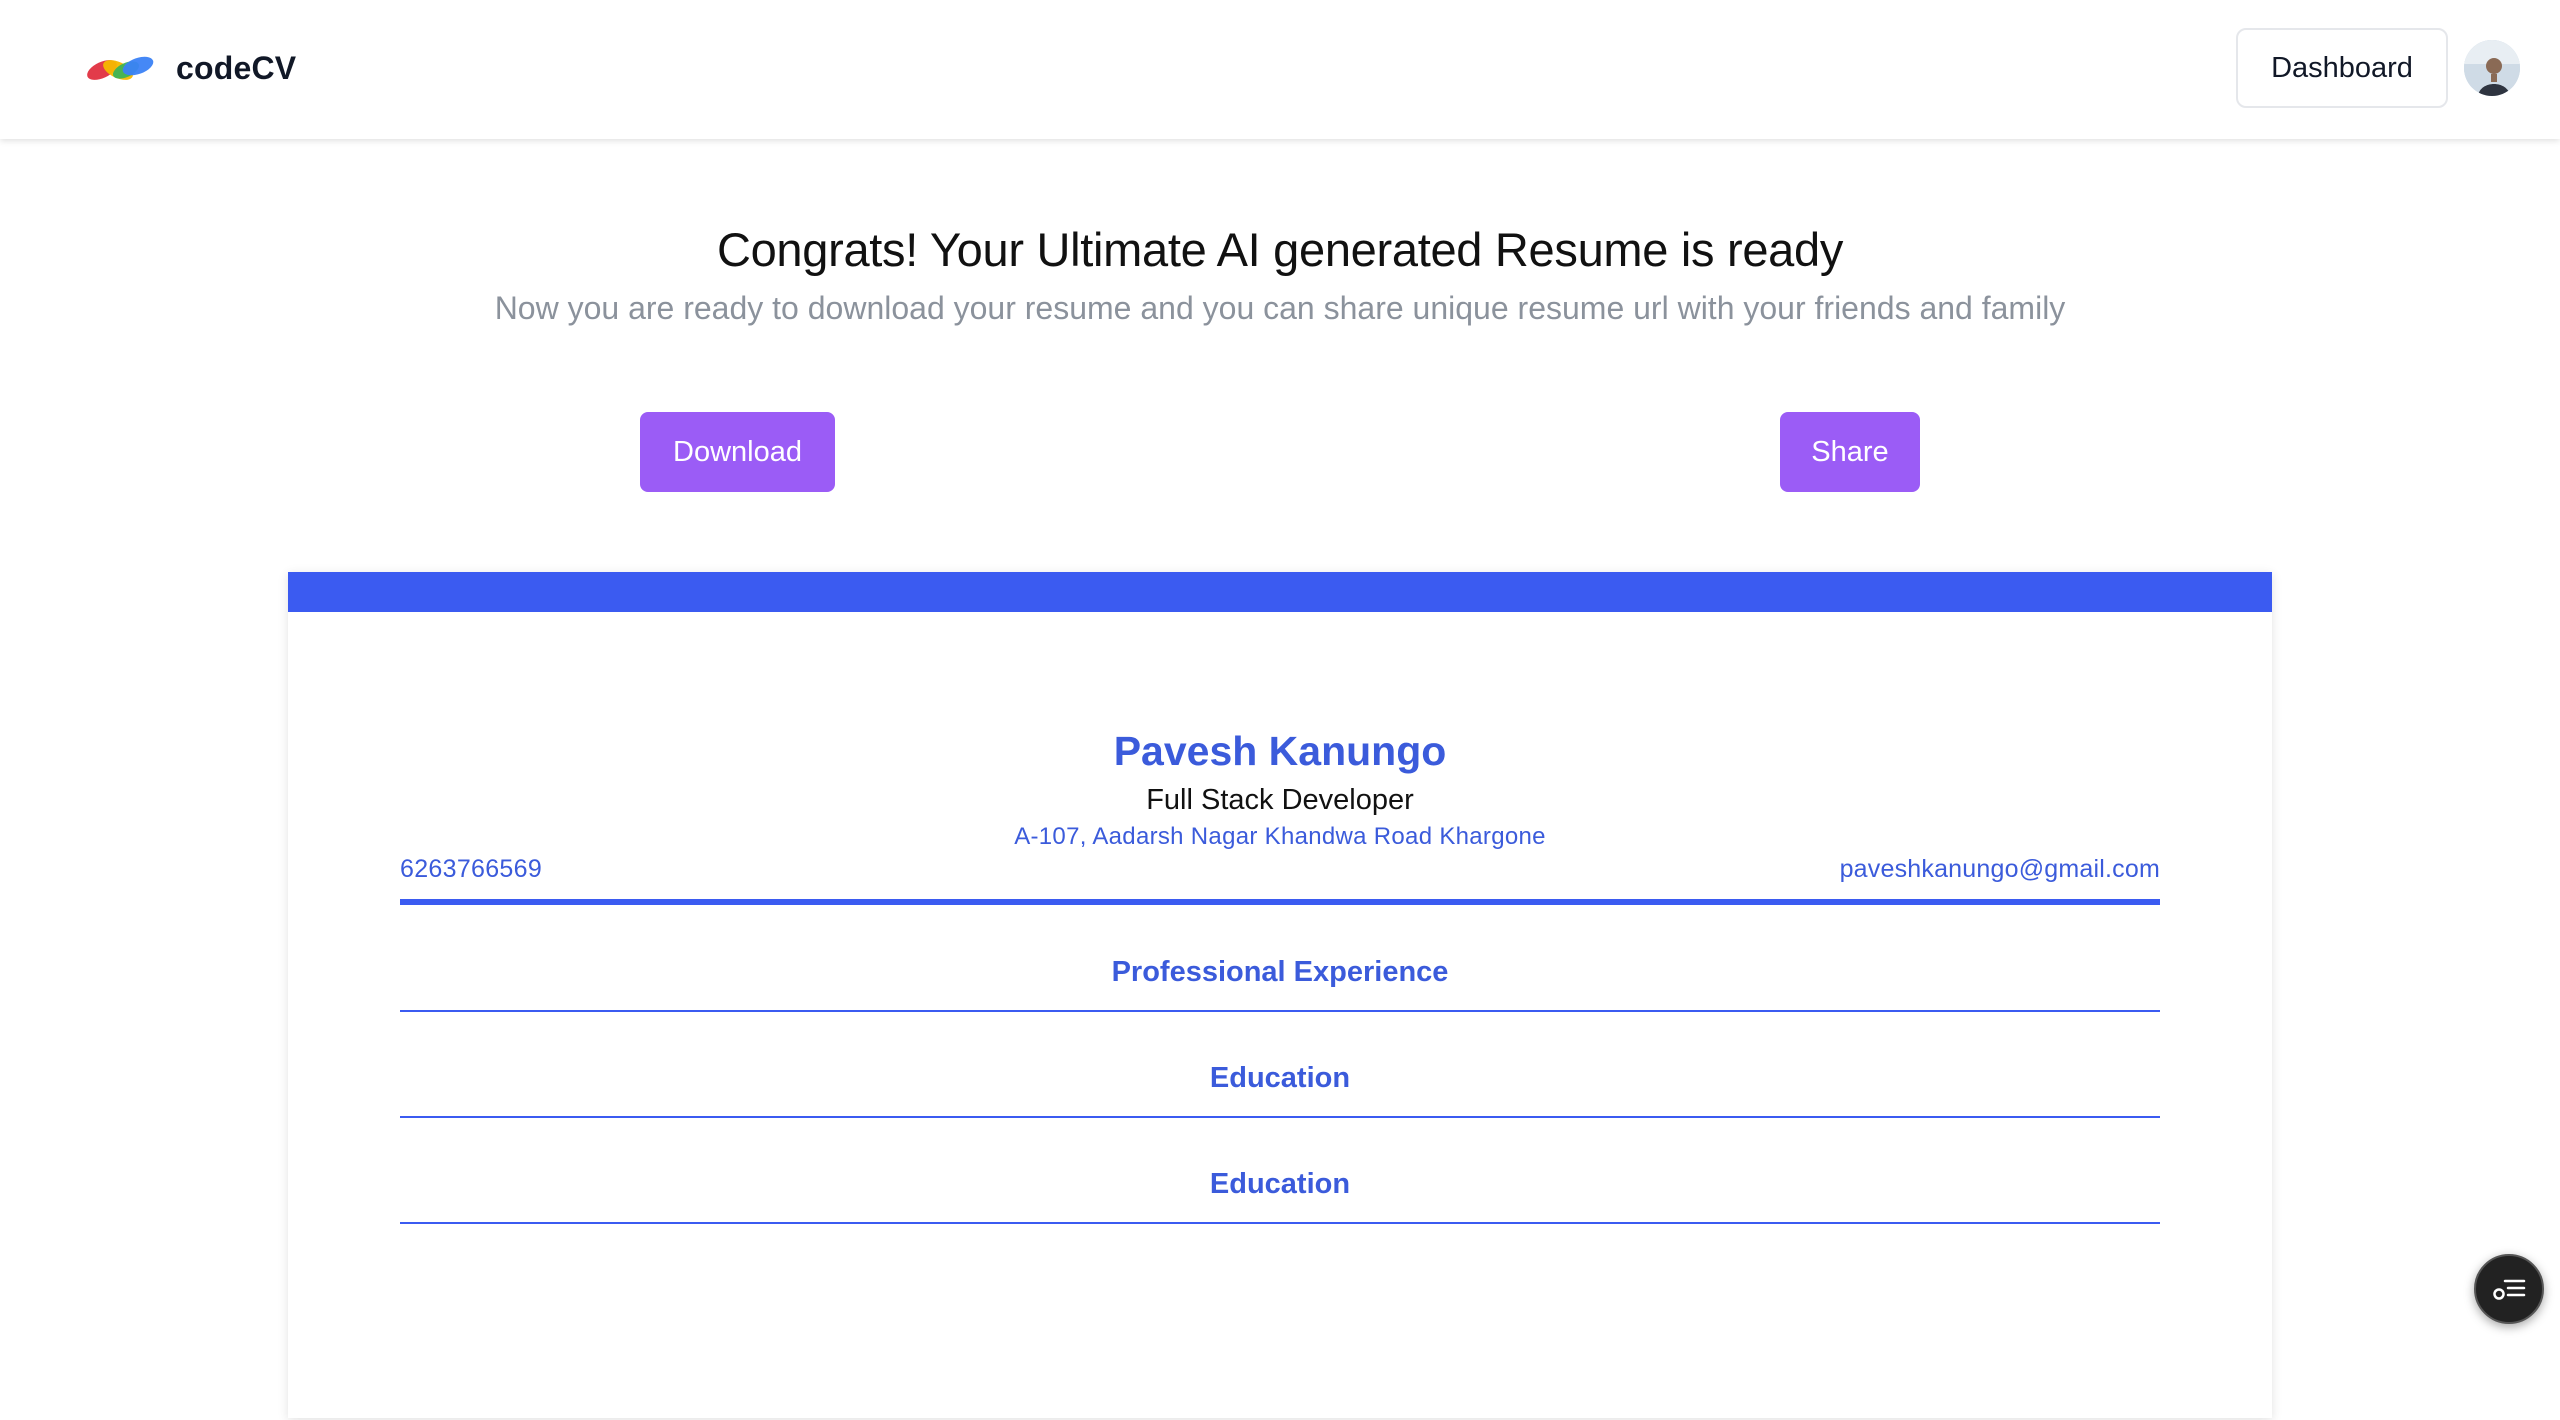 The image size is (2560, 1420). I want to click on user-avatar, so click(2492, 68).